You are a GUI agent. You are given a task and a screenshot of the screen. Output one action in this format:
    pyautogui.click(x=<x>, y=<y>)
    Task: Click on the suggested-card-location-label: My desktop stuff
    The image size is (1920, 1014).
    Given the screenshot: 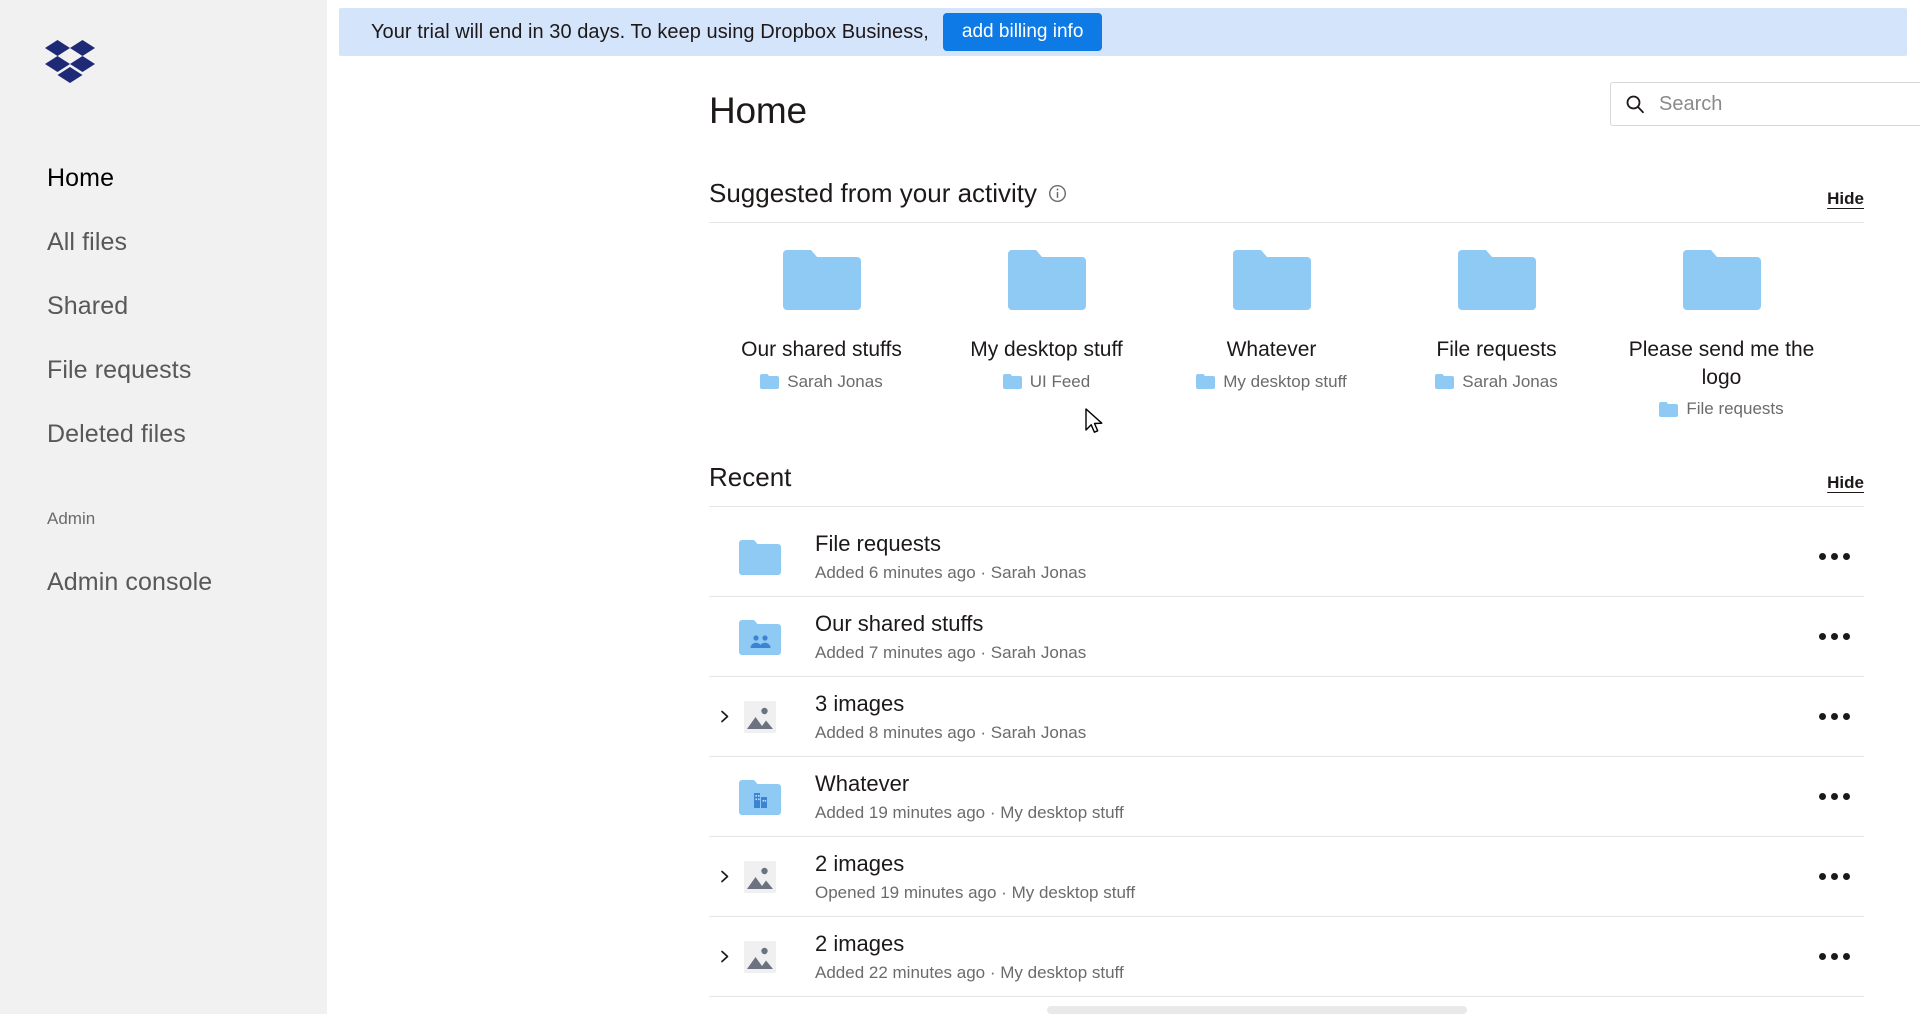 What is the action you would take?
    pyautogui.click(x=1285, y=381)
    